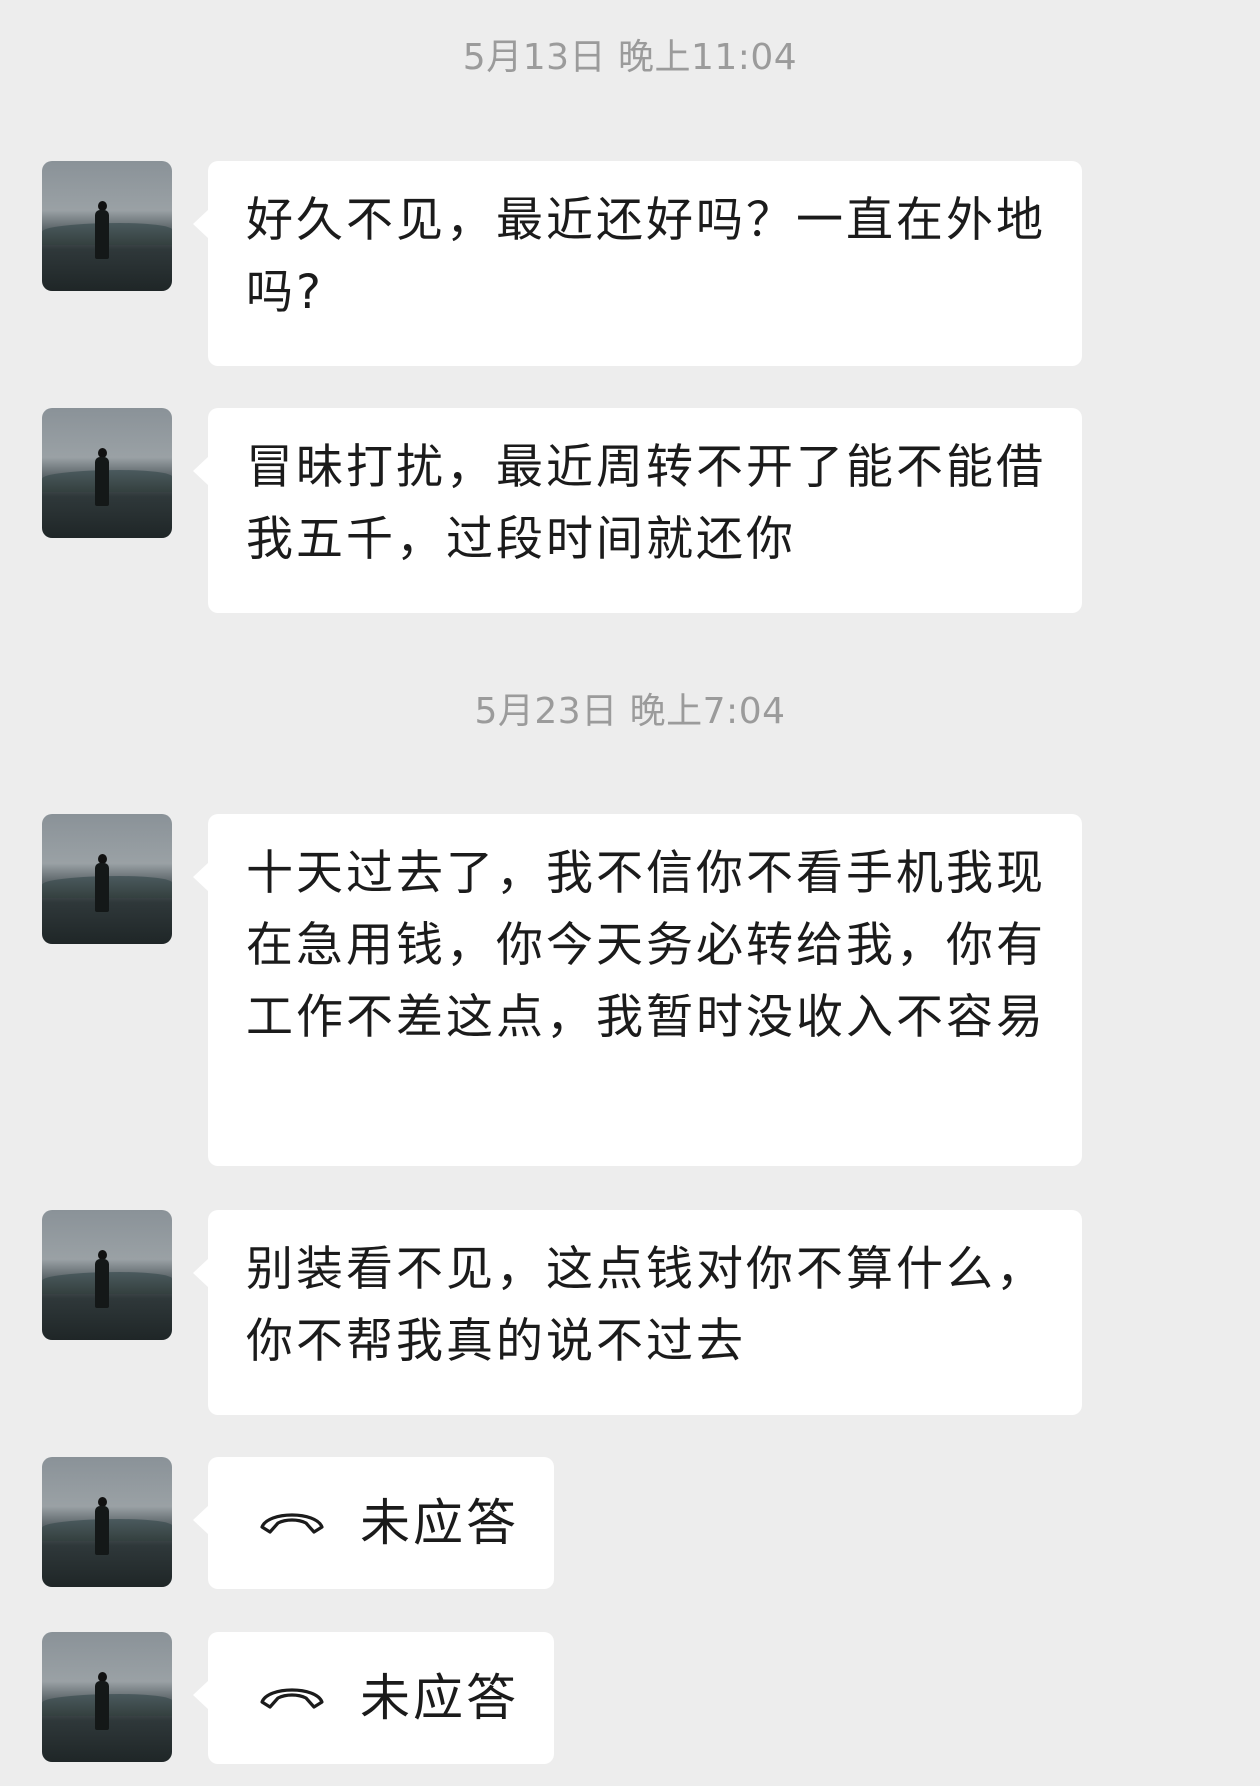 The height and width of the screenshot is (1786, 1260). I want to click on timestamp: 5月23日 晚上7:04, so click(630, 711).